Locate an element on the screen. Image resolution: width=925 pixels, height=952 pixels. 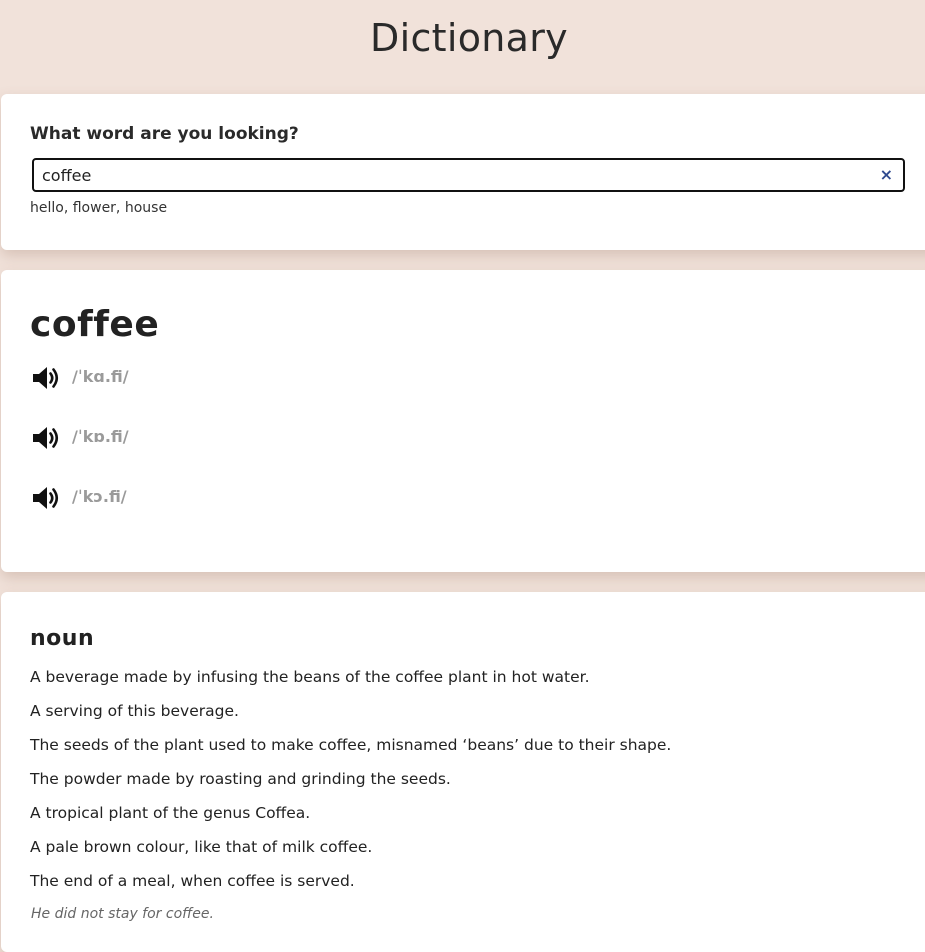
definition-example: He did not stay for coffee. is located at coordinates (122, 914).